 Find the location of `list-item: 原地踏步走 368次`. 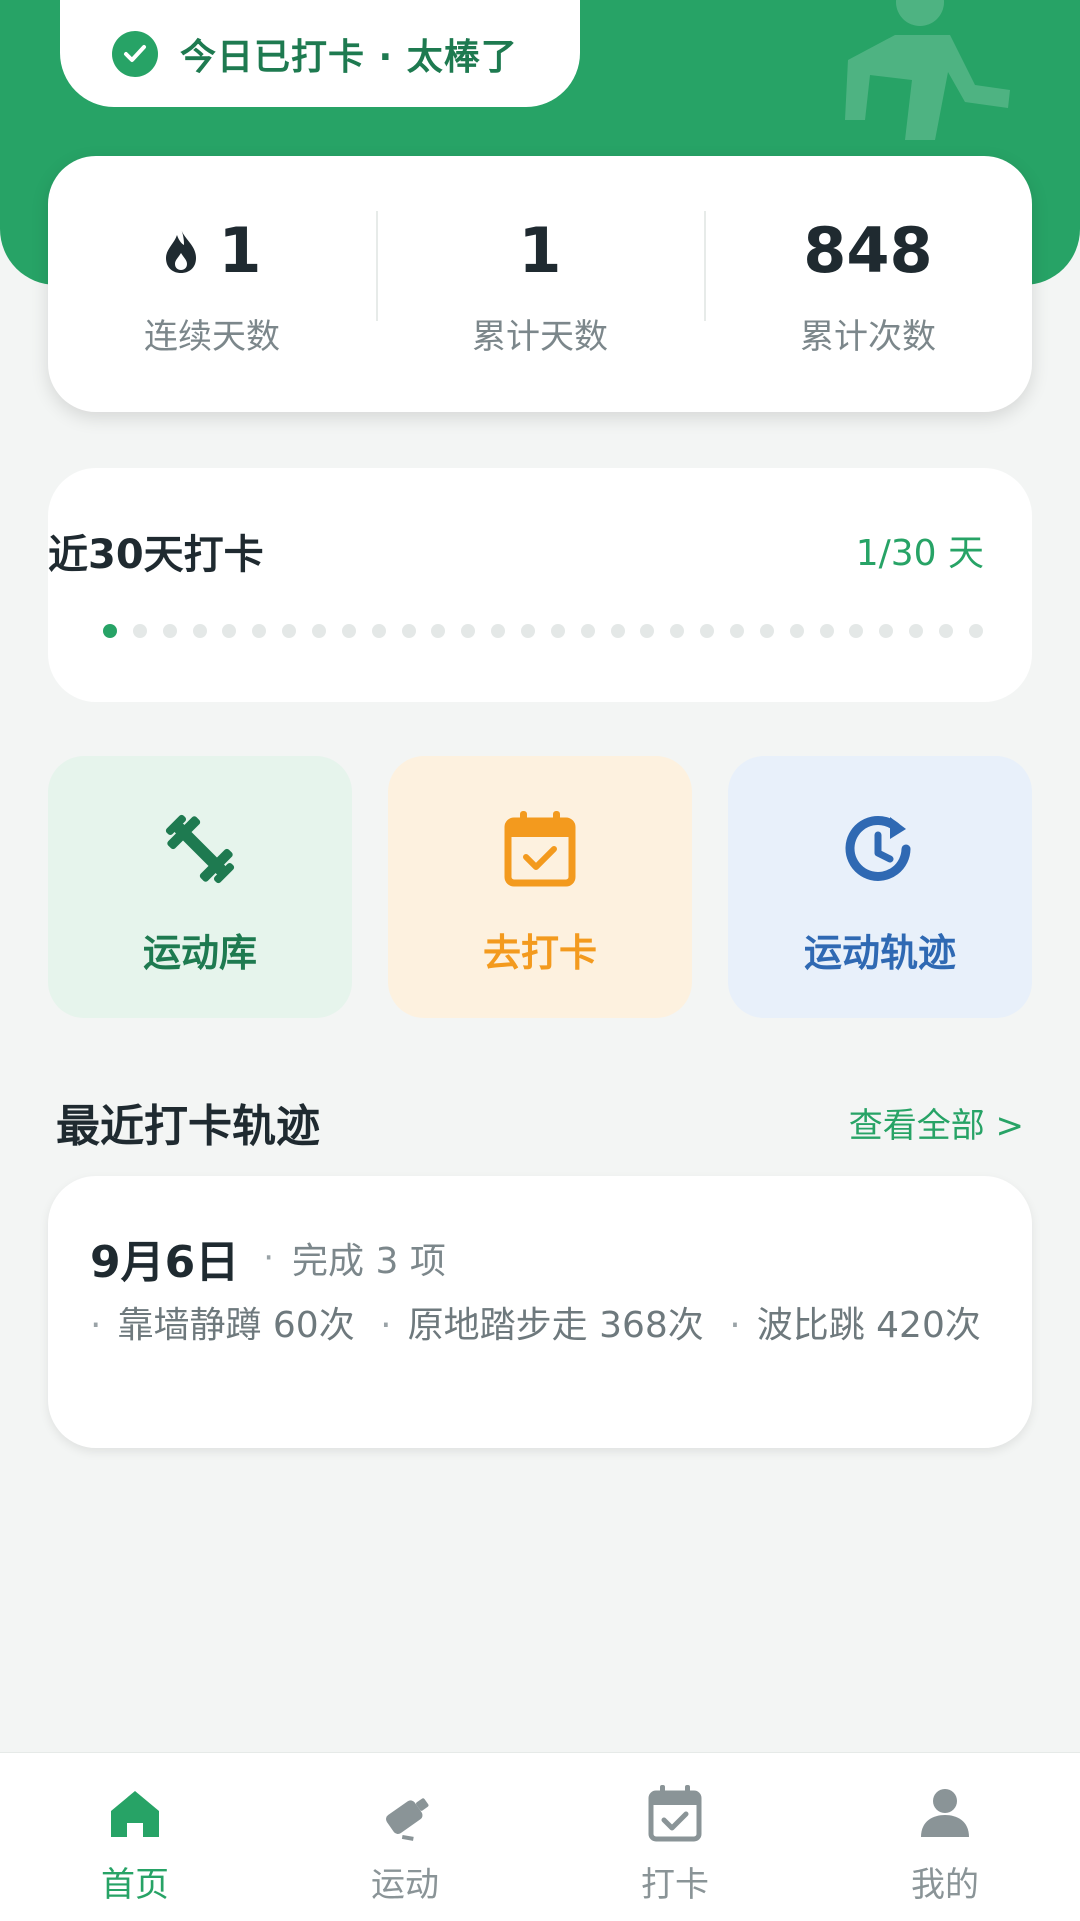

list-item: 原地踏步走 368次 is located at coordinates (542, 1325).